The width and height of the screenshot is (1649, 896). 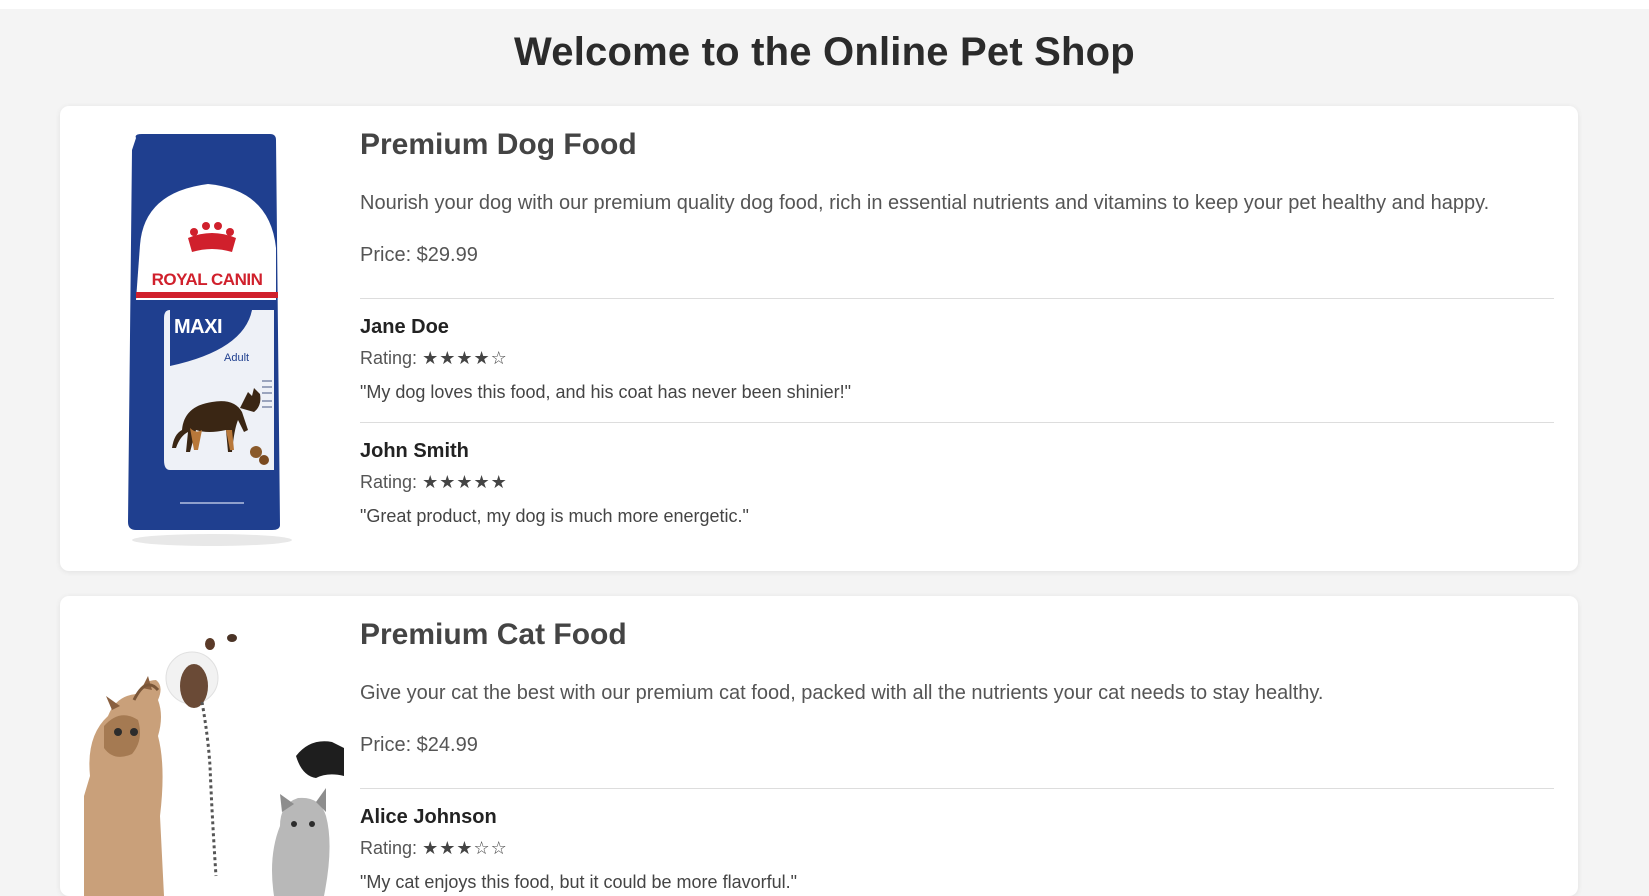 I want to click on dog-food-bag-illustration, so click(x=210, y=340).